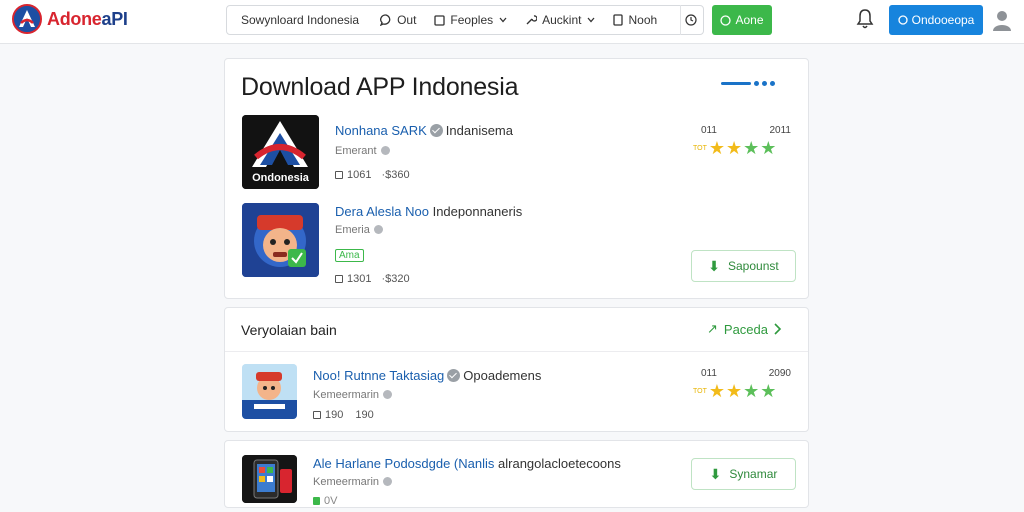  Describe the element at coordinates (316, 501) in the screenshot. I see `green-flag-icon` at that location.